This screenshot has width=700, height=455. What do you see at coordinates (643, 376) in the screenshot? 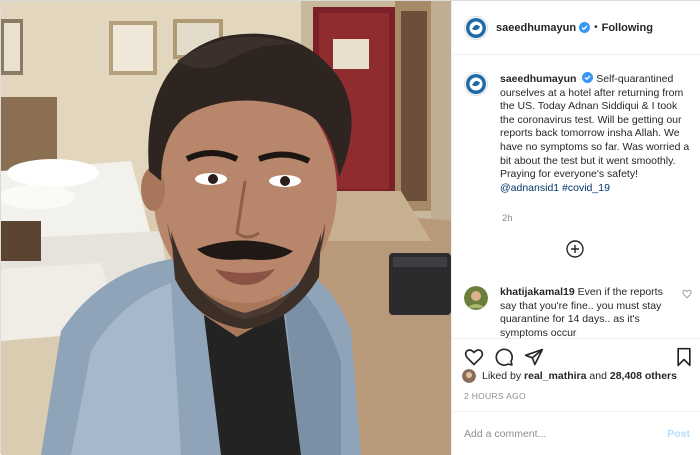
I see `likes-count: 28,408 others` at bounding box center [643, 376].